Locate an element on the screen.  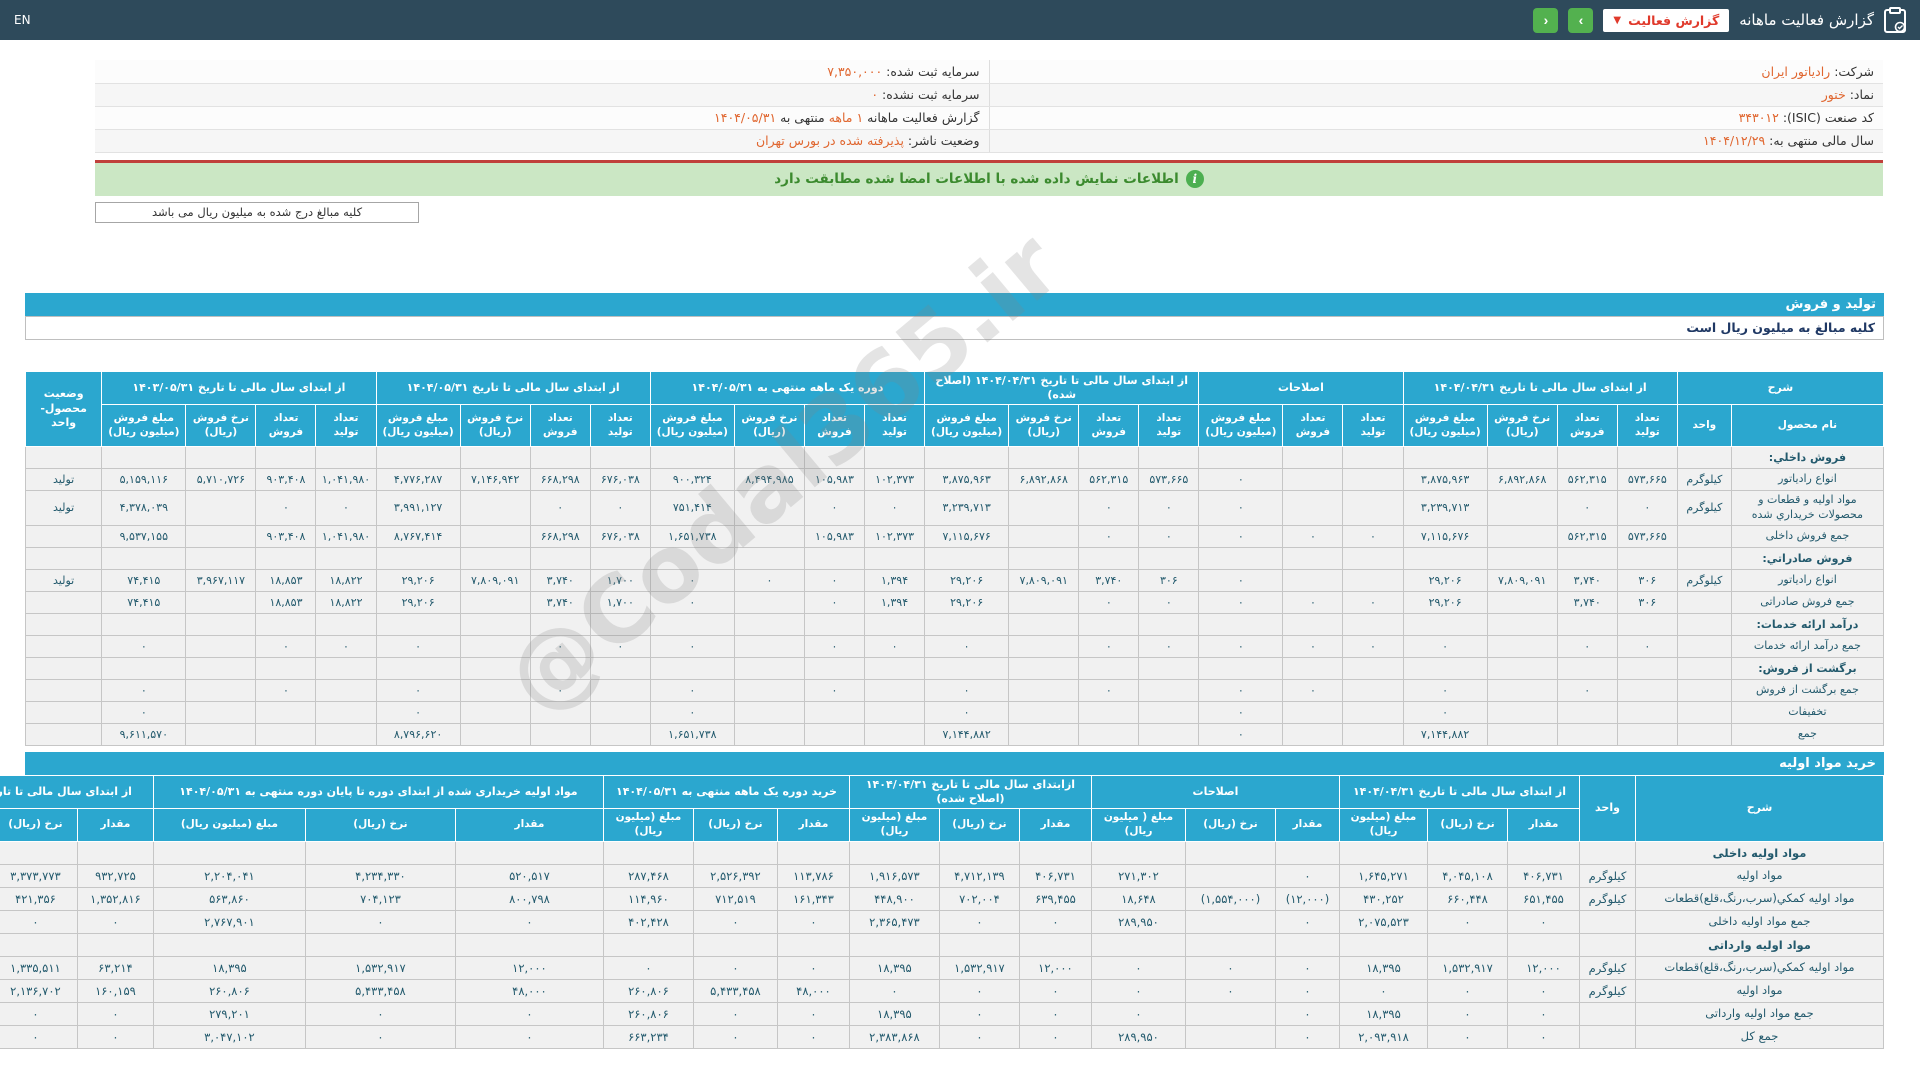
table-cell: ۴,۷۱۲,۱۳۹ is located at coordinates (979, 875).